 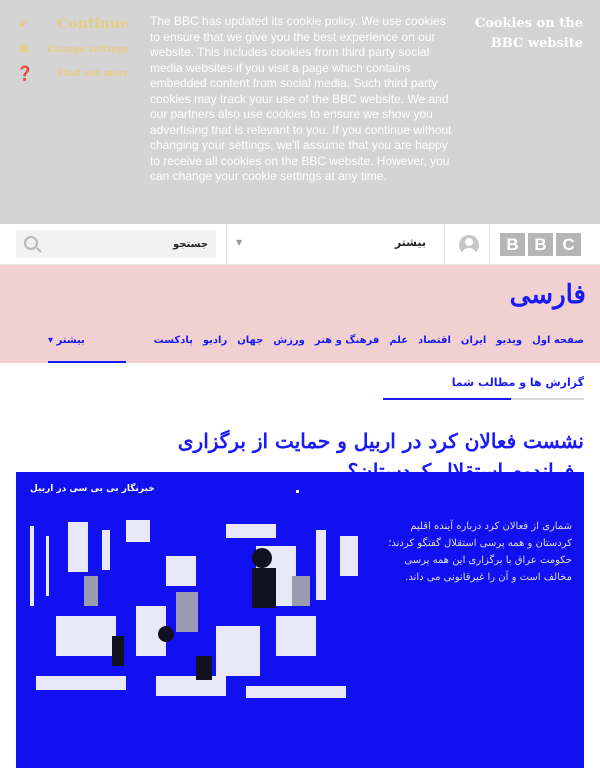 I want to click on nav-item-iran: ایران, so click(x=473, y=341).